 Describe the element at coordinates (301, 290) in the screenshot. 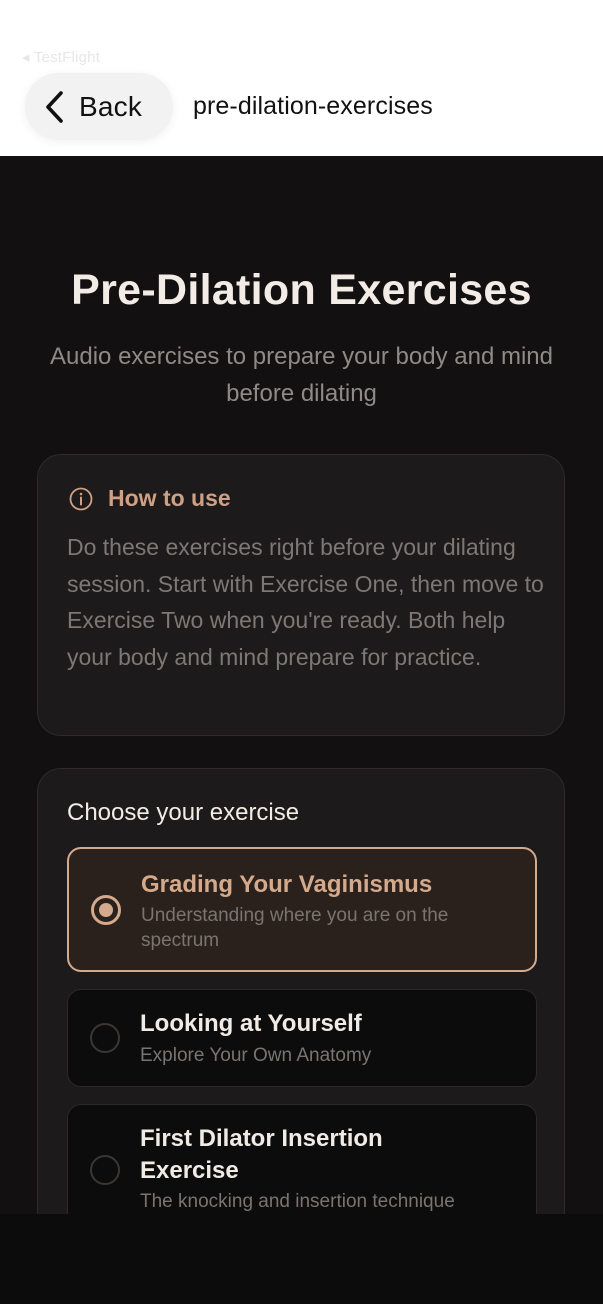

I see `page-title: Pre-Dilation Exercises` at that location.